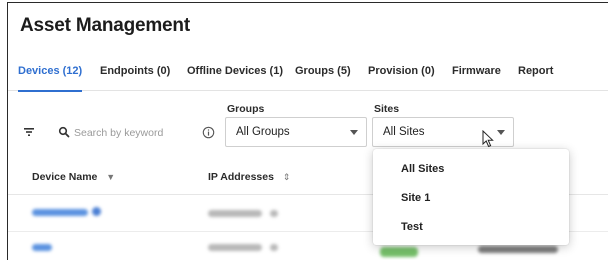 Image resolution: width=608 pixels, height=260 pixels. What do you see at coordinates (404, 132) in the screenshot?
I see `sites-select-value: All Sites` at bounding box center [404, 132].